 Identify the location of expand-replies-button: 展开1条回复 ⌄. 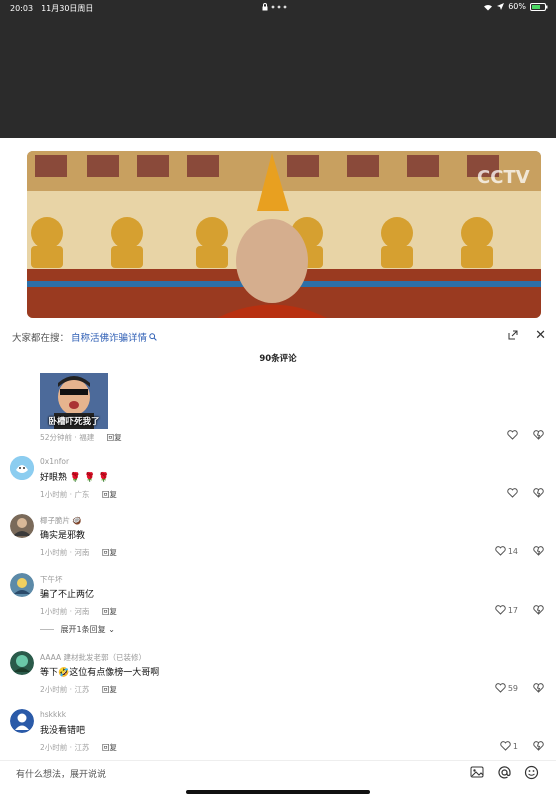
(77, 629).